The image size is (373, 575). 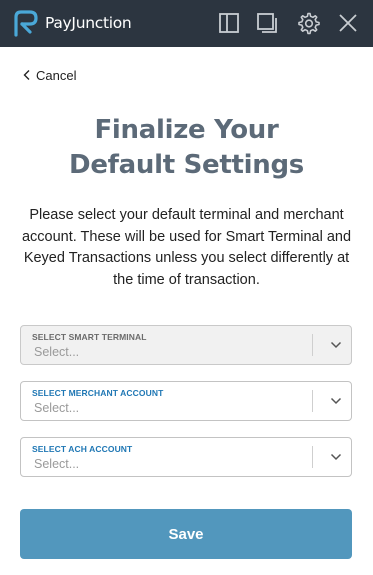 What do you see at coordinates (82, 449) in the screenshot?
I see `ach-account-select-label: SELECT ACH ACCOUNT` at bounding box center [82, 449].